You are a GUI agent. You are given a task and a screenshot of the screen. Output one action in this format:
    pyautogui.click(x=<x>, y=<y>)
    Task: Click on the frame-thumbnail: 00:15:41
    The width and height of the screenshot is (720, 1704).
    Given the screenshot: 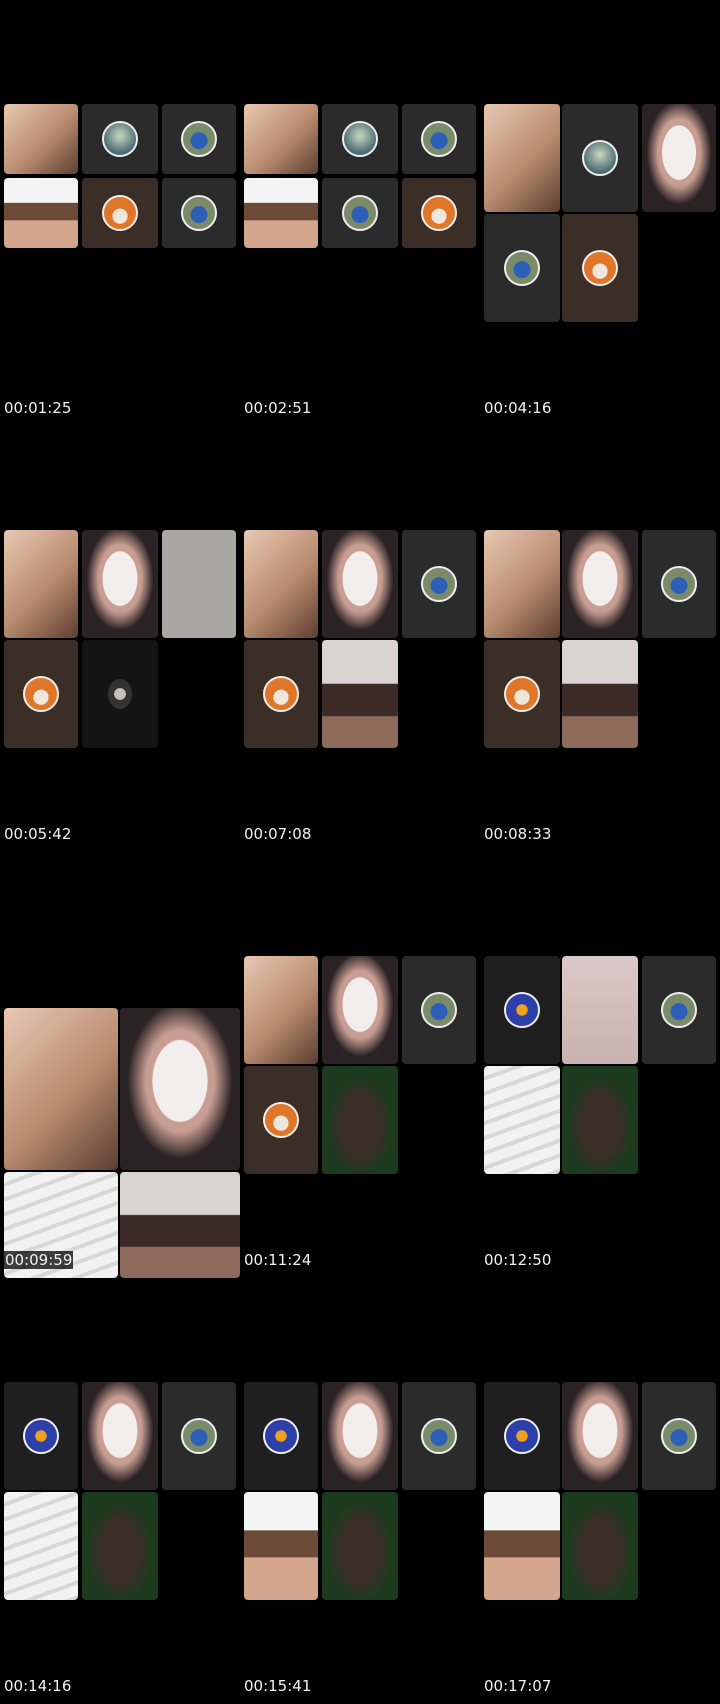 What is the action you would take?
    pyautogui.click(x=360, y=1491)
    